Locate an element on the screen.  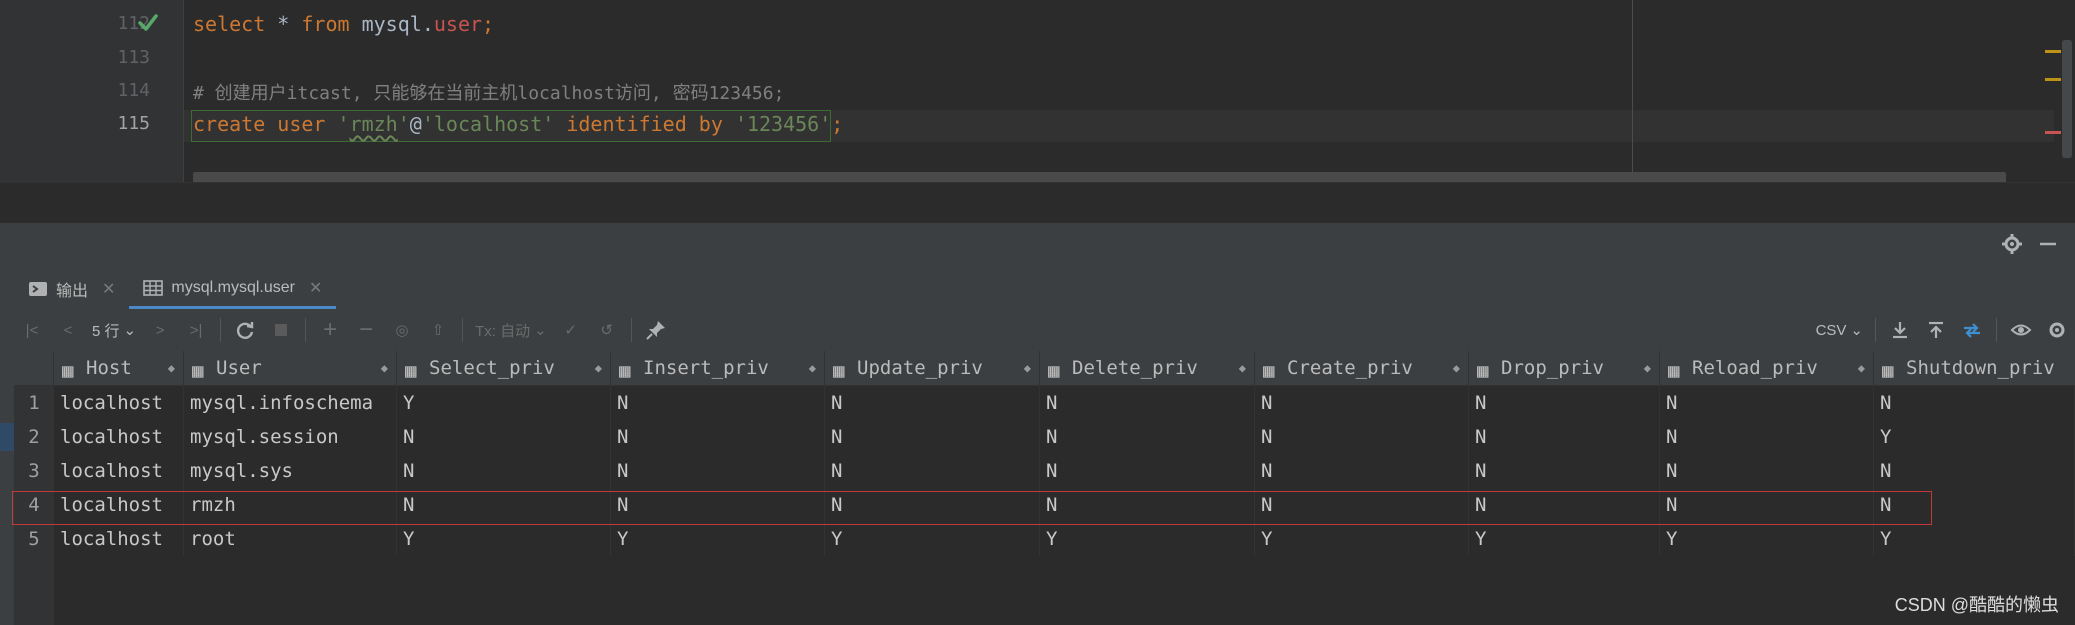
rollback-icon: ↺ is located at coordinates (607, 330).